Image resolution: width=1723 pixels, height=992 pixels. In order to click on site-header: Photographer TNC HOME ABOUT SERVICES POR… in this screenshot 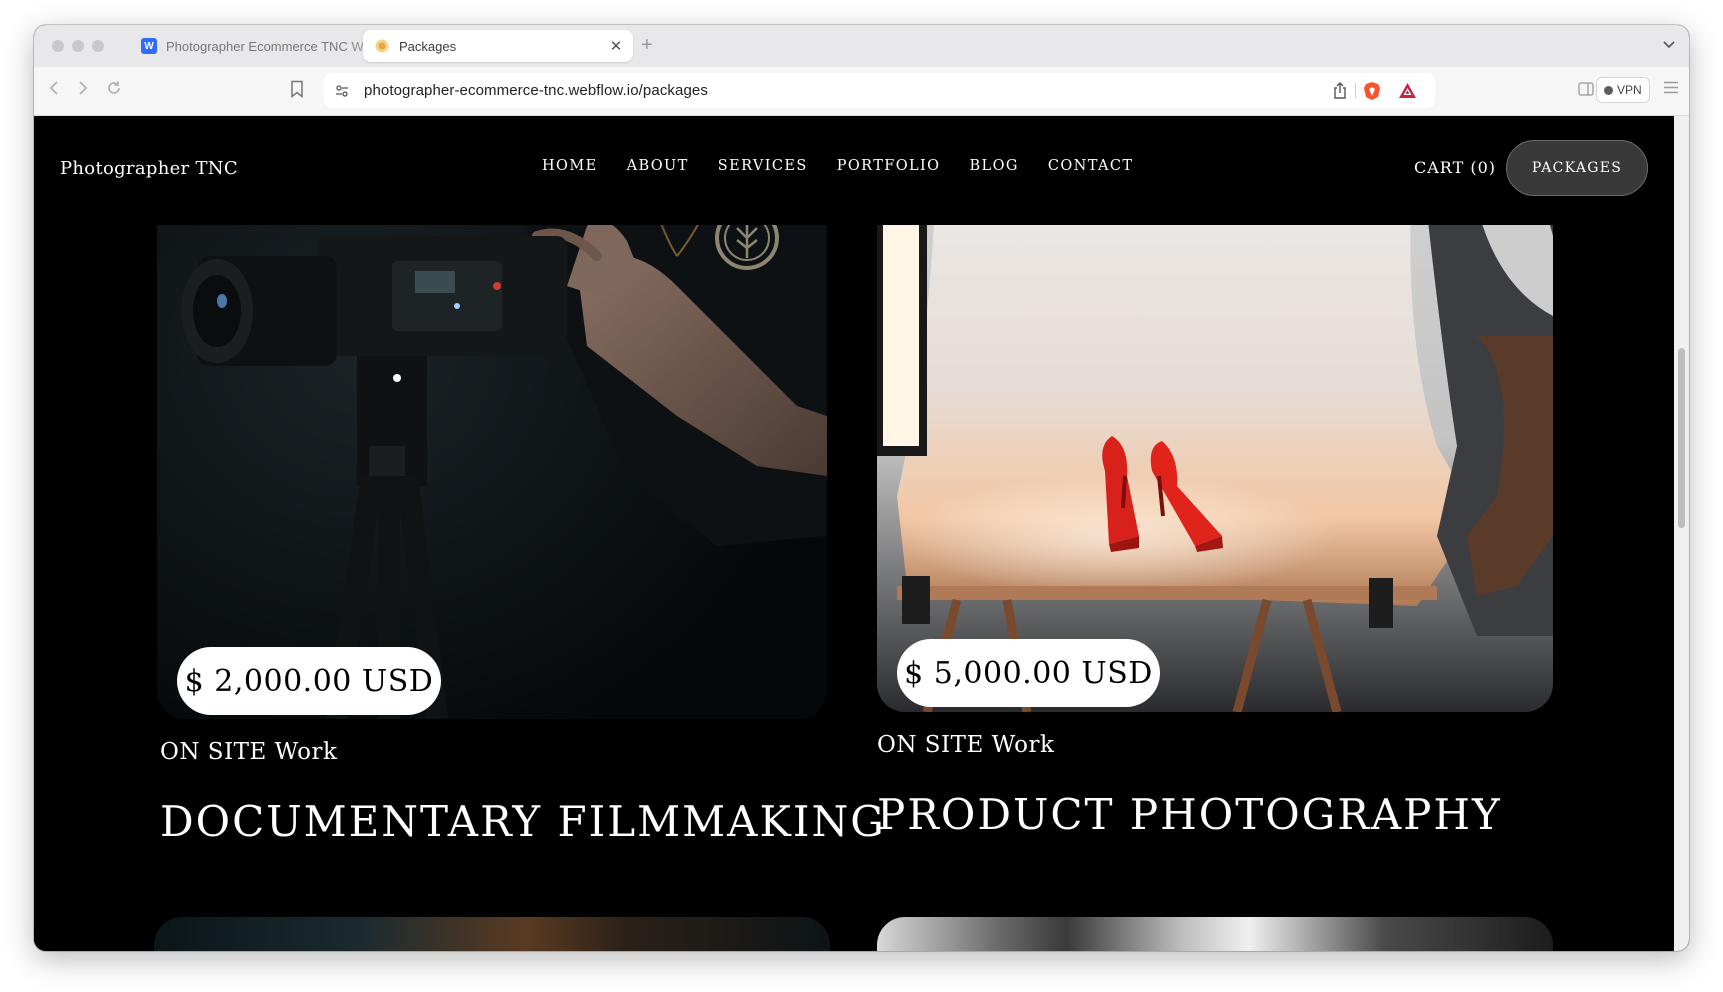, I will do `click(854, 170)`.